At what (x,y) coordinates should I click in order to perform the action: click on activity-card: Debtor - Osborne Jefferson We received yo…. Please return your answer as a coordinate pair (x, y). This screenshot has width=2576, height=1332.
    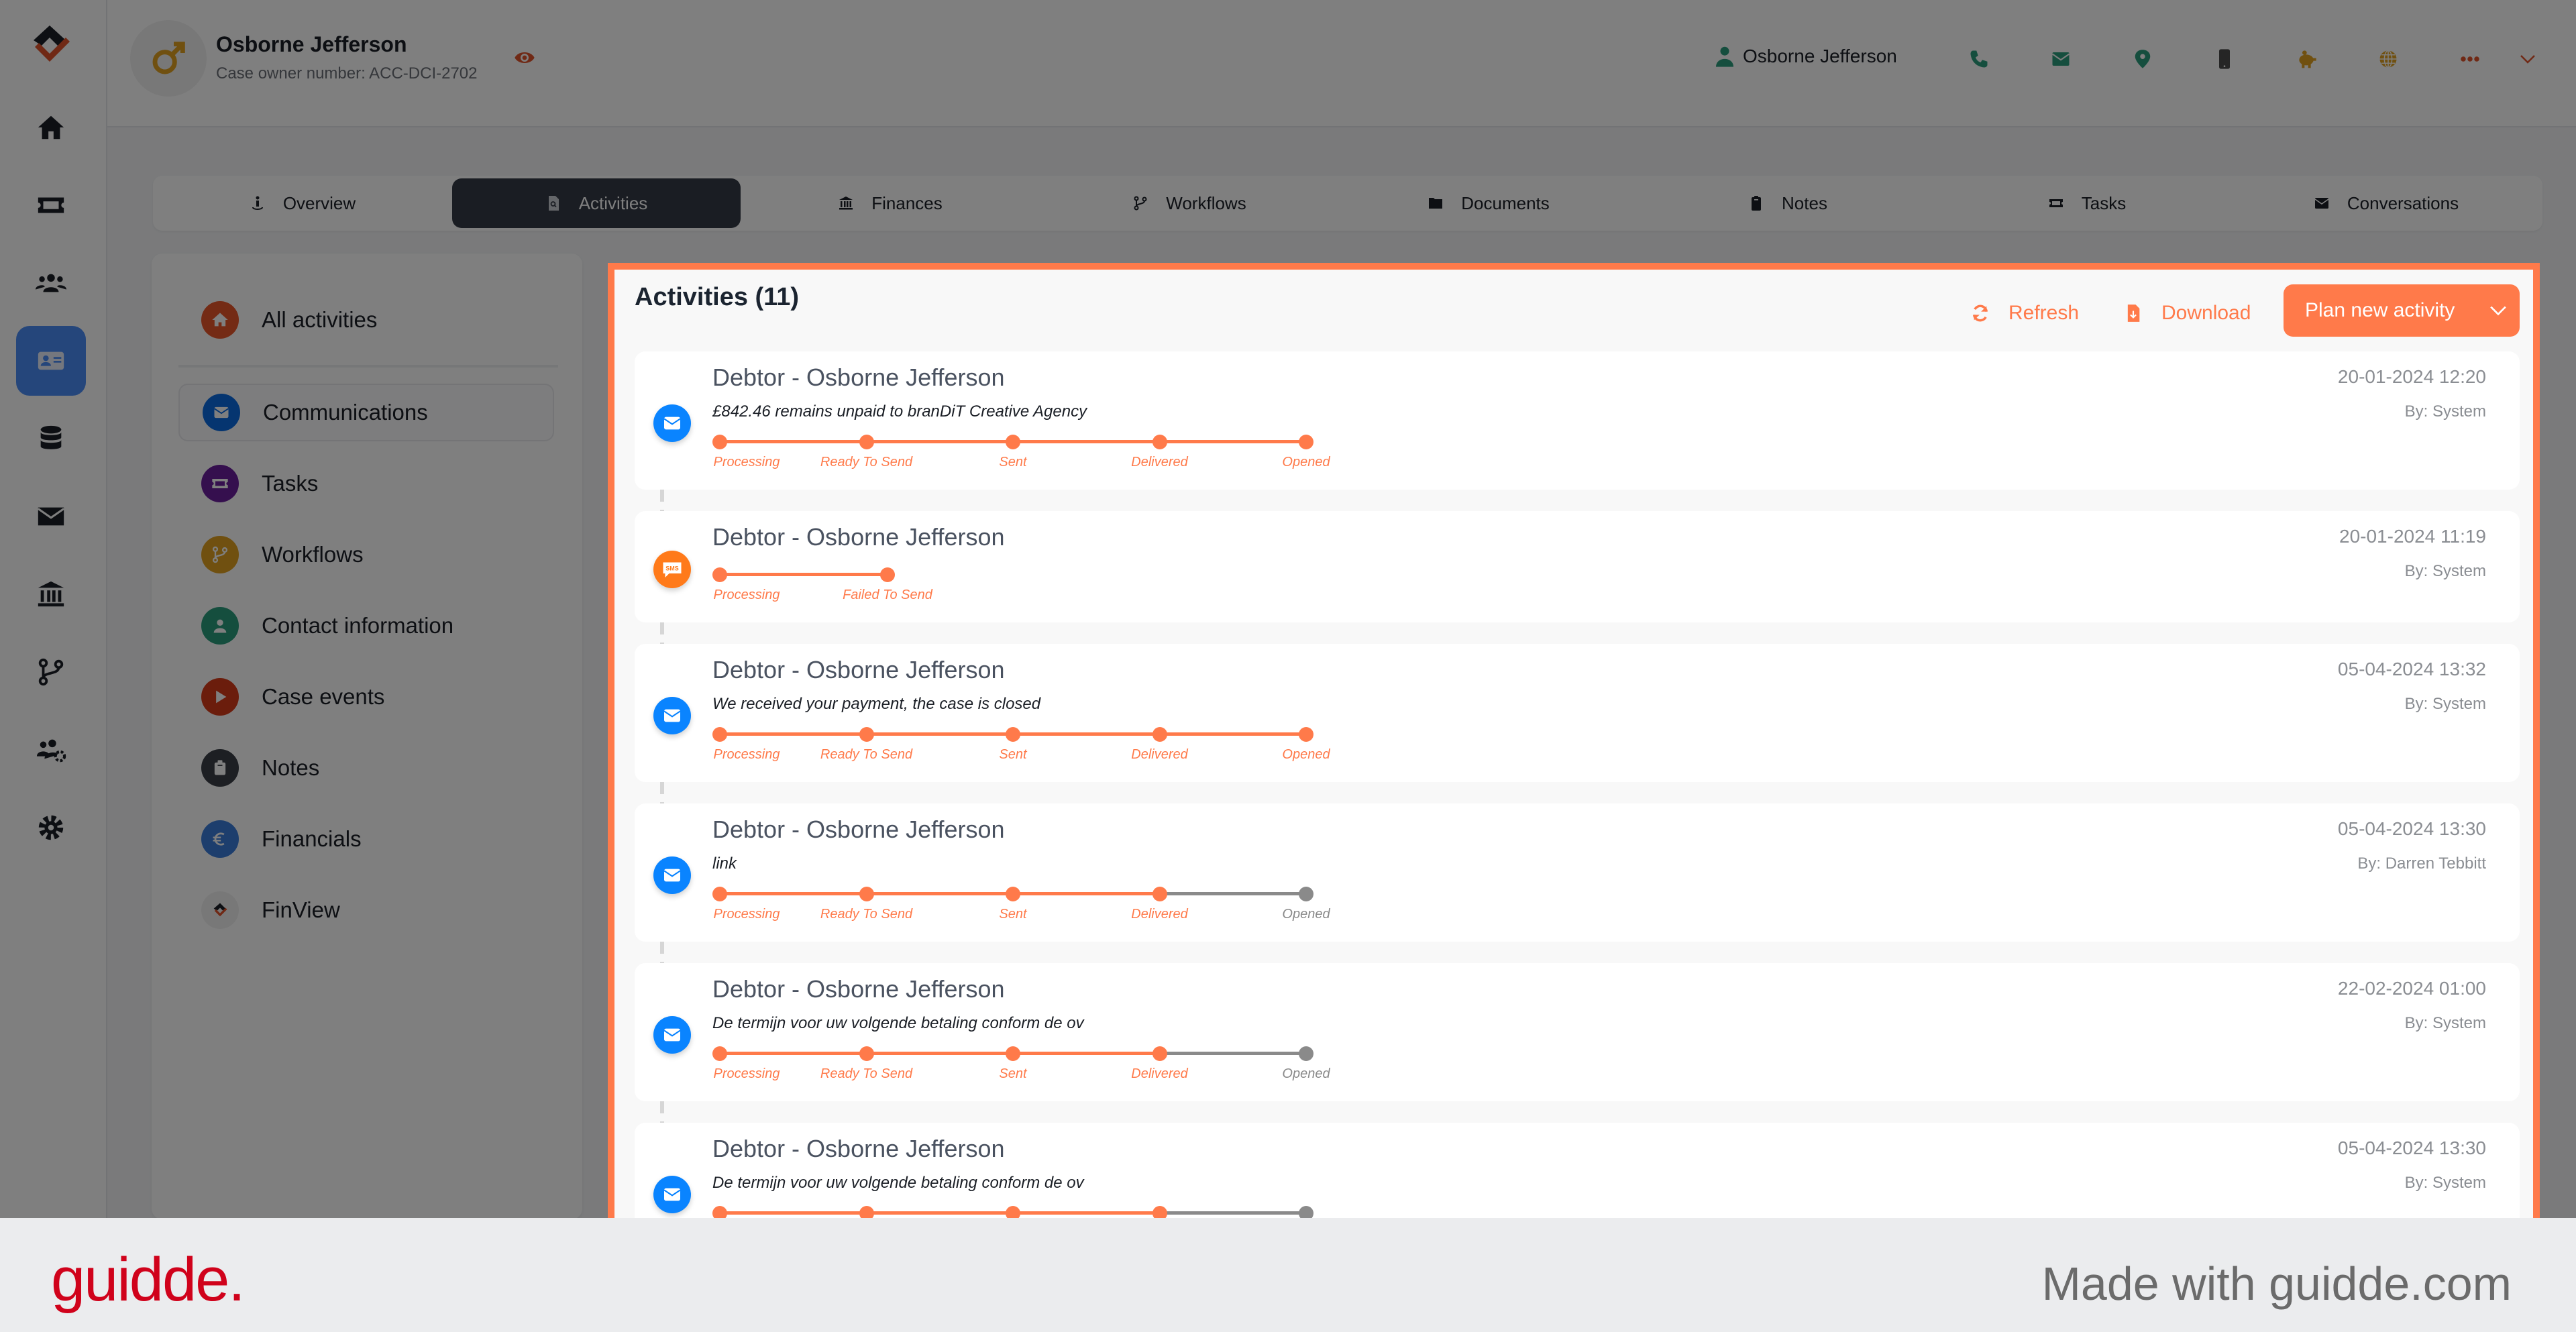
    Looking at the image, I should click on (1577, 713).